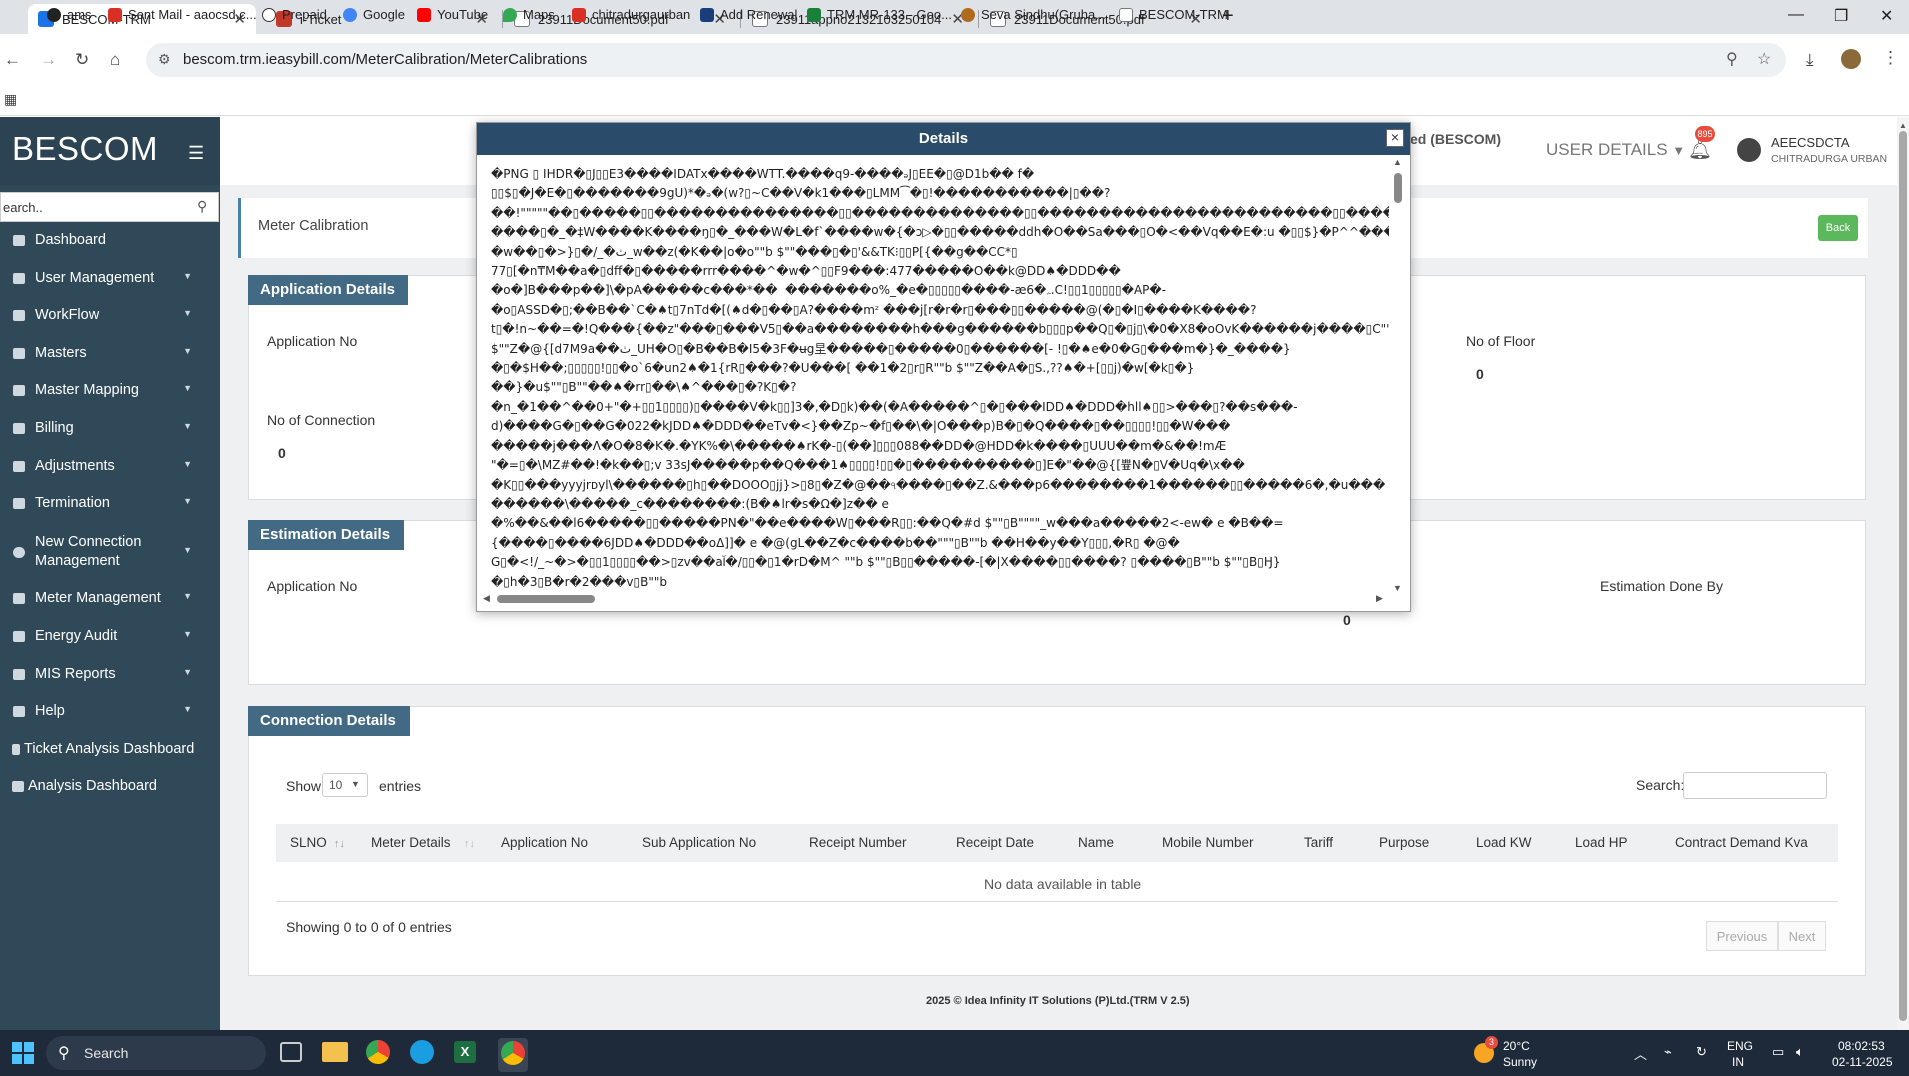  I want to click on sidebar-item-workflow: WorkFlow ▼, so click(110, 315).